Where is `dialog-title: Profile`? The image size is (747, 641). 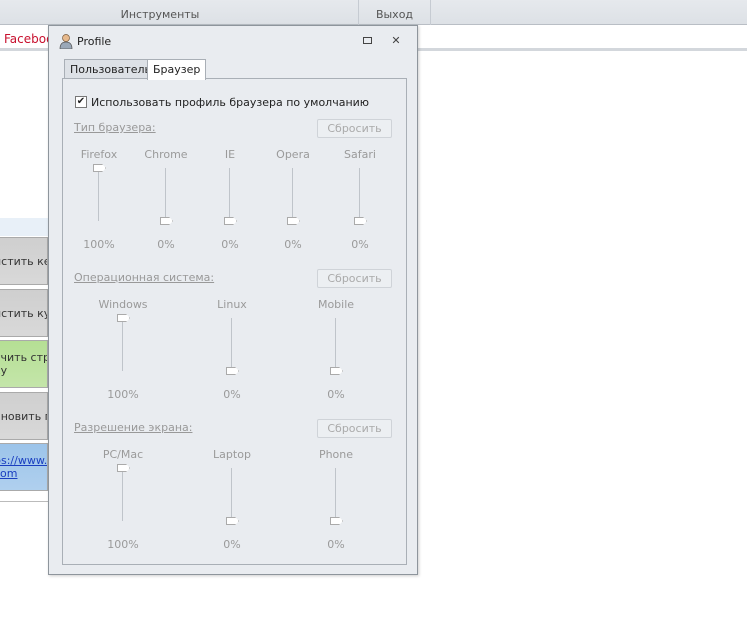 dialog-title: Profile is located at coordinates (94, 41).